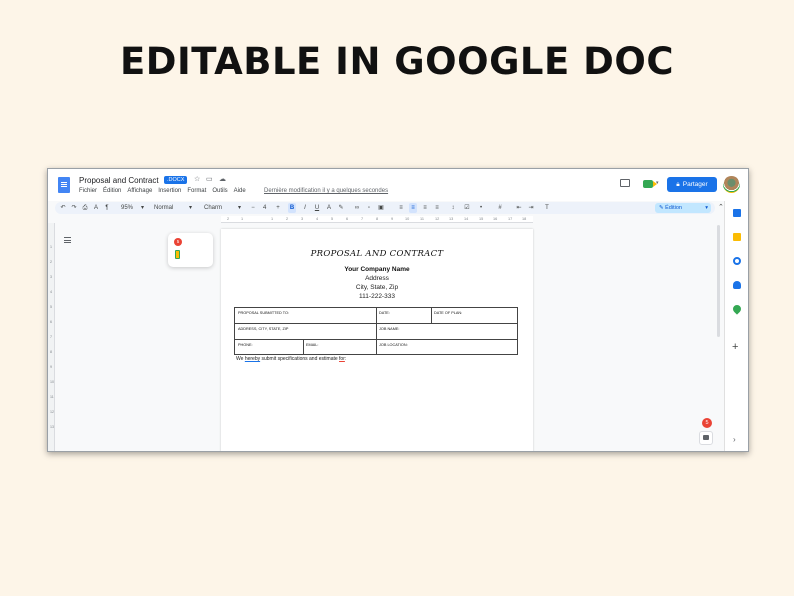  I want to click on add-comment-icon: ▫, so click(369, 208).